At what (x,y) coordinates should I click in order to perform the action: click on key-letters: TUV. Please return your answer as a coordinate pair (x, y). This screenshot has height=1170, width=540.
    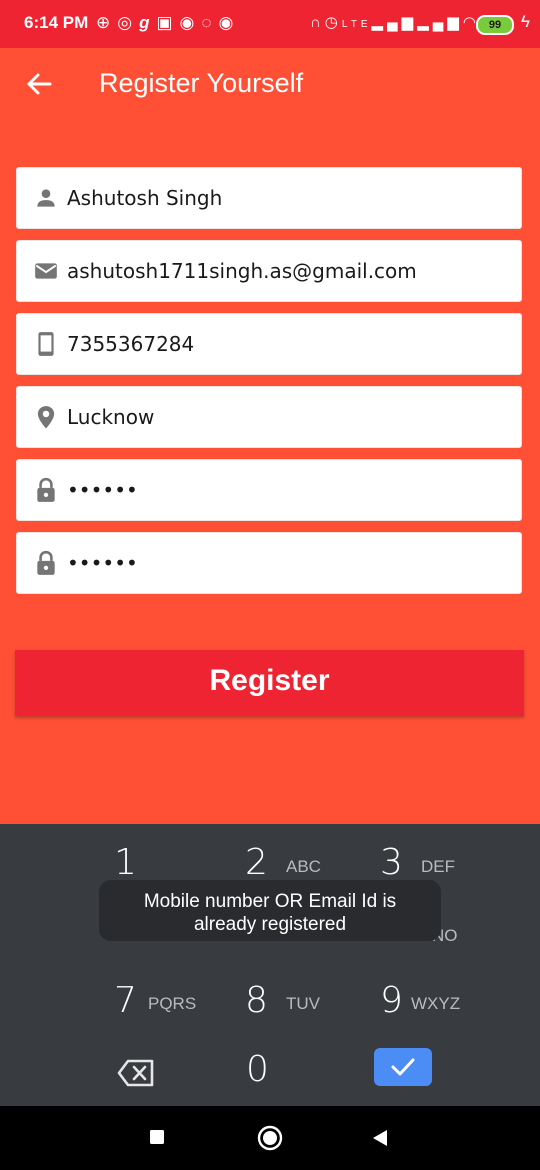
    Looking at the image, I should click on (303, 1003).